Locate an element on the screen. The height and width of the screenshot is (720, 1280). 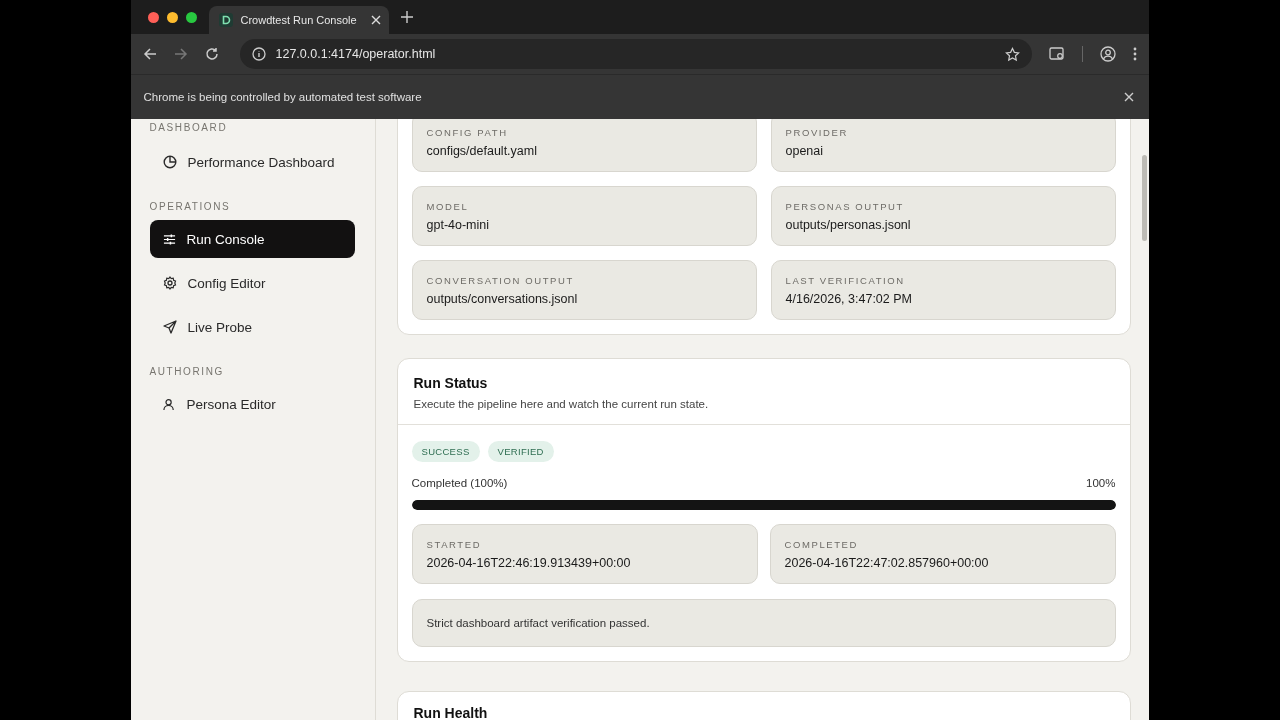
progress-reading: 100% is located at coordinates (1101, 483).